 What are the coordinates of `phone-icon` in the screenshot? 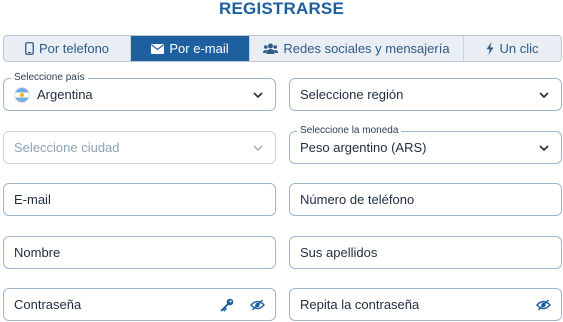 It's located at (29, 48).